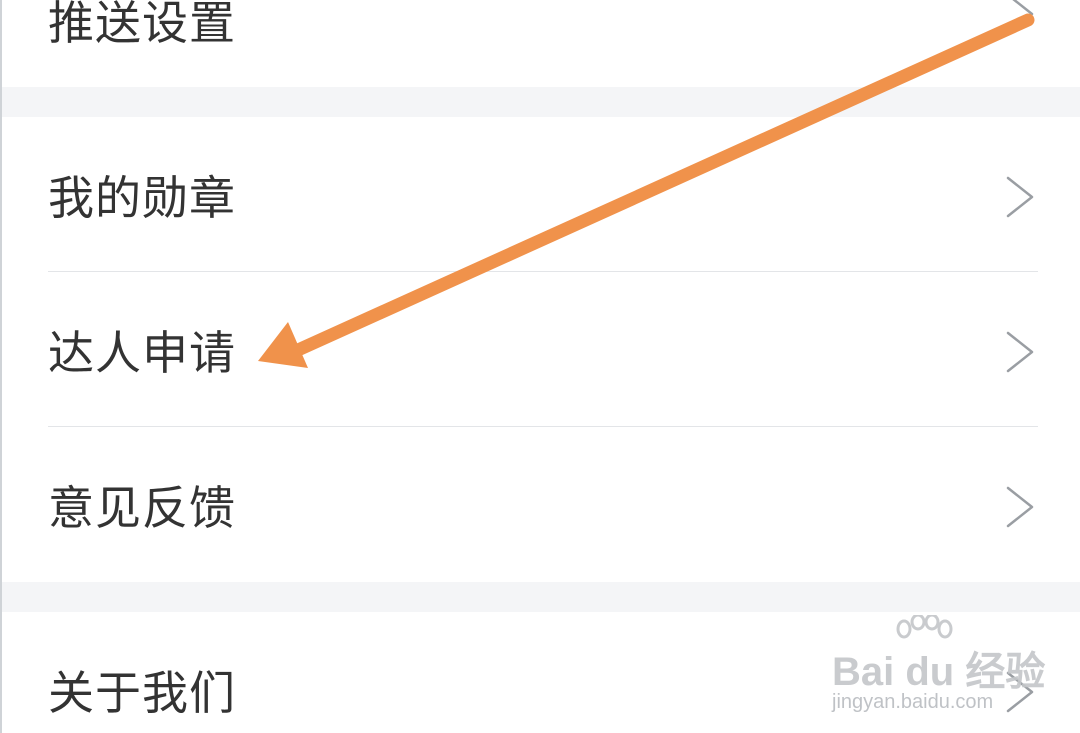  What do you see at coordinates (541, 43) in the screenshot?
I see `menu-item-push-settings: 推送设置` at bounding box center [541, 43].